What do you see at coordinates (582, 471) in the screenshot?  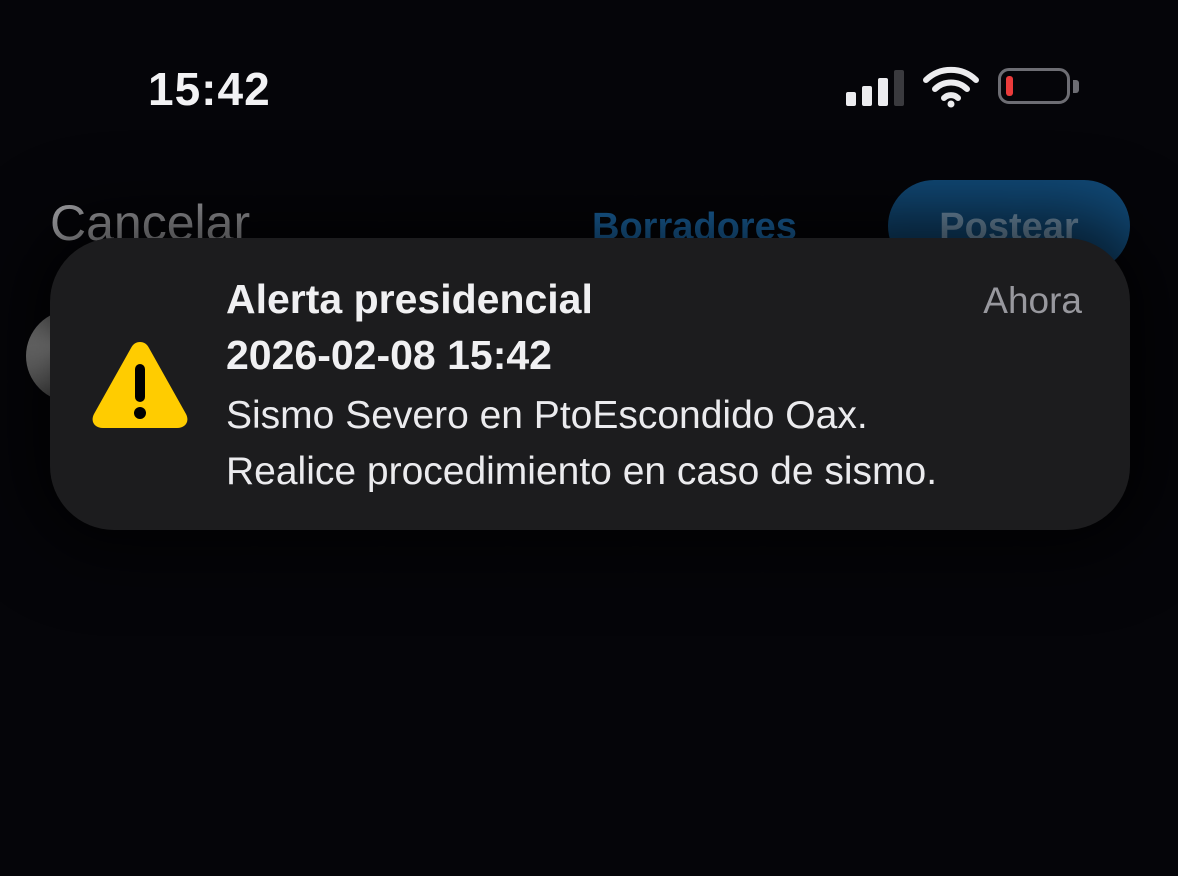 I see `notification-body-line: Realice procedimiento en caso de sismo.` at bounding box center [582, 471].